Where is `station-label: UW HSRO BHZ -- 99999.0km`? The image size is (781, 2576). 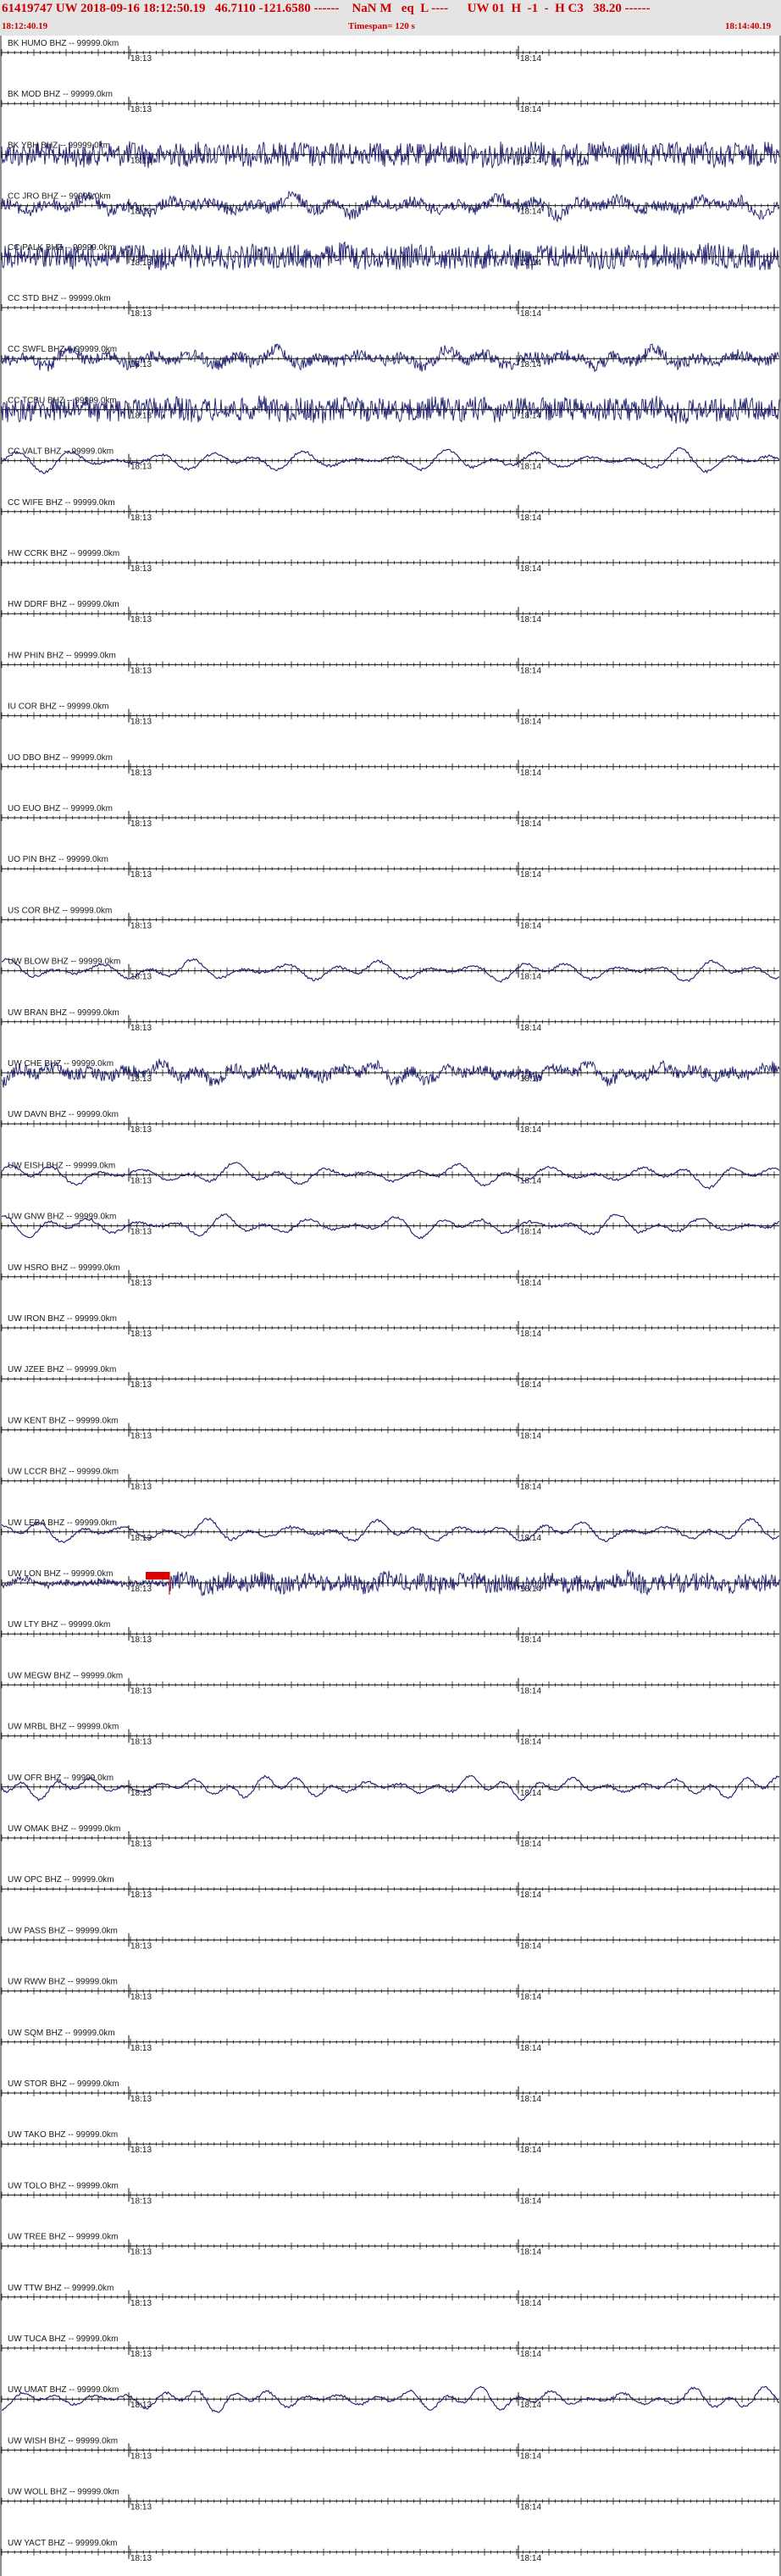 station-label: UW HSRO BHZ -- 99999.0km is located at coordinates (64, 1268).